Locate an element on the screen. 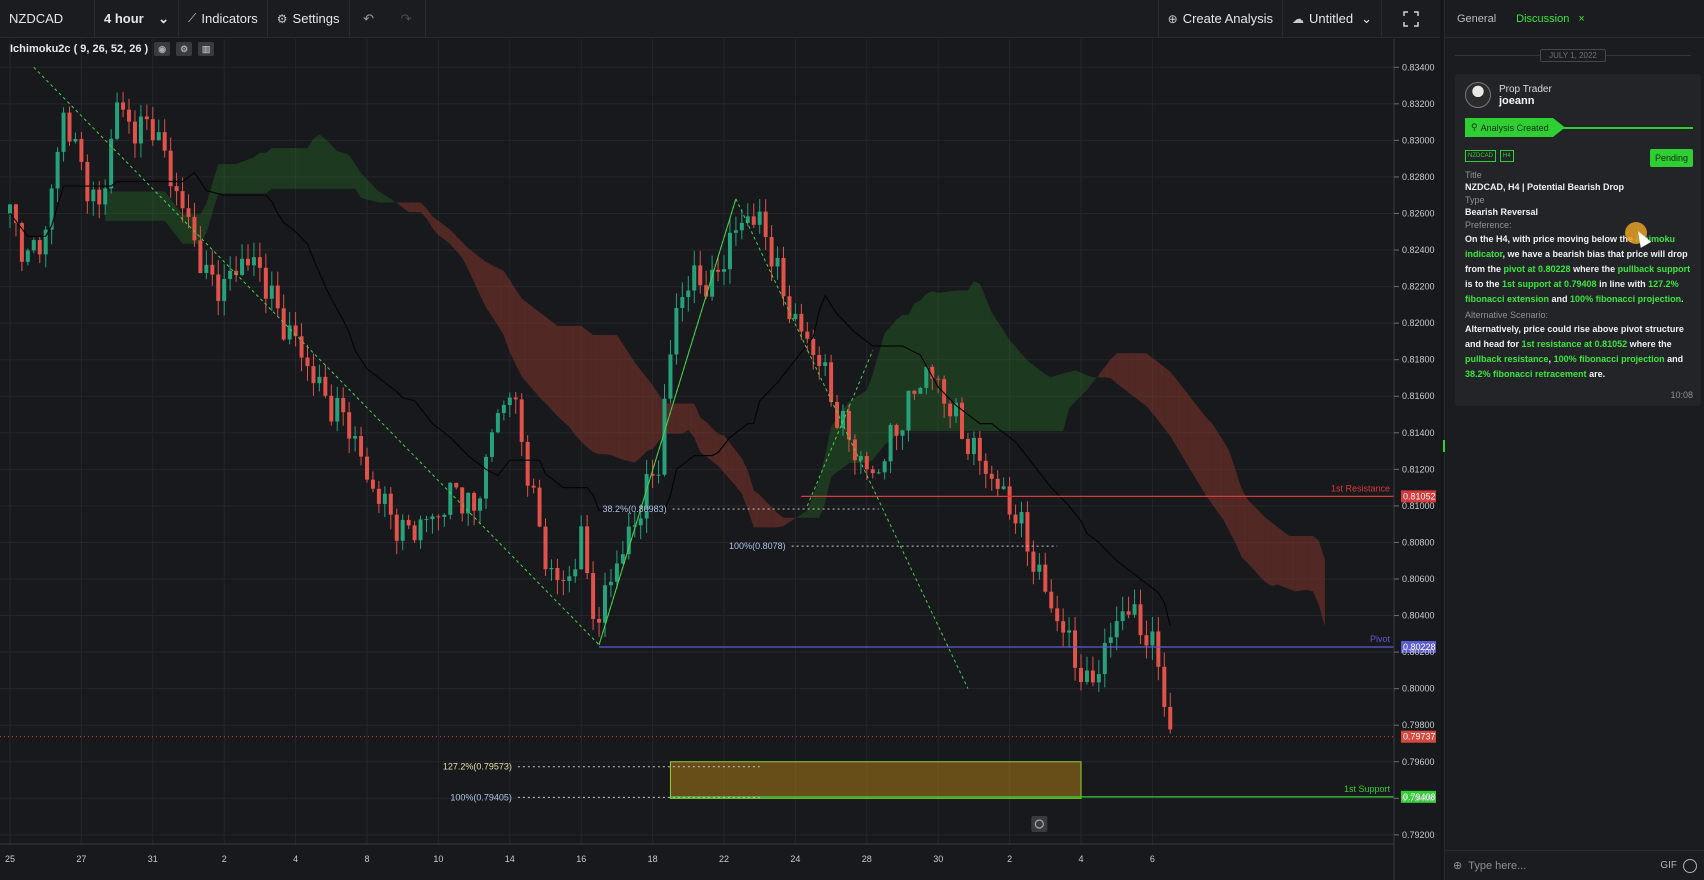 This screenshot has width=1704, height=880. analysis-created-banner: ⚲ Analysis Created is located at coordinates (1579, 127).